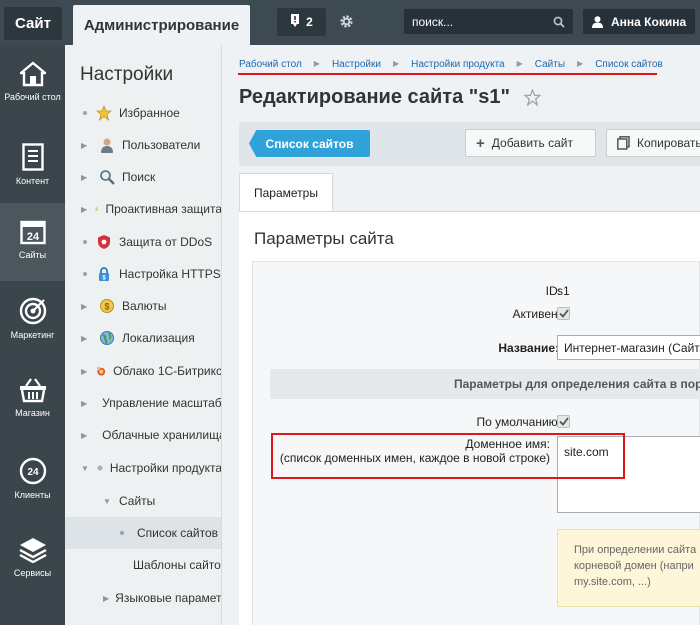 The image size is (700, 625). What do you see at coordinates (143, 371) in the screenshot?
I see `menu-item-bitrix-cloud: ▶ Облако 1С-Битрикс` at bounding box center [143, 371].